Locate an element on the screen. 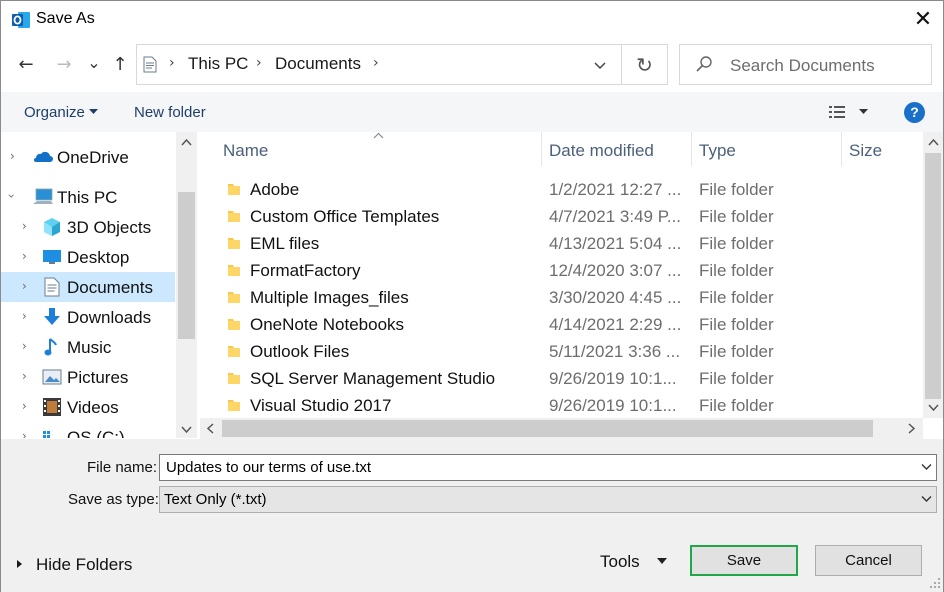 The height and width of the screenshot is (592, 944). scroll-right-icon is located at coordinates (912, 428).